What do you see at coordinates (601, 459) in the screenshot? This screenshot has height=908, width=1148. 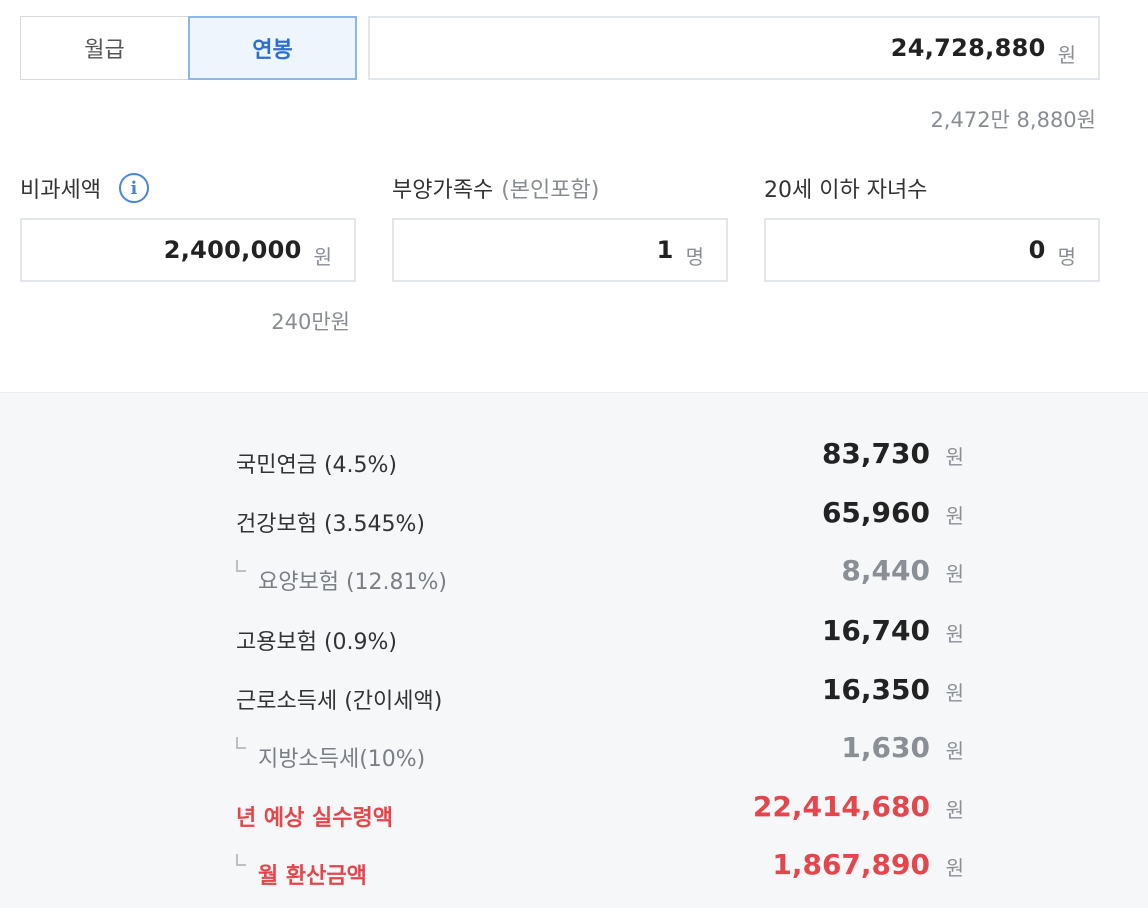 I see `result-row-pension: 국민연금 (4.5%) 83,730 원` at bounding box center [601, 459].